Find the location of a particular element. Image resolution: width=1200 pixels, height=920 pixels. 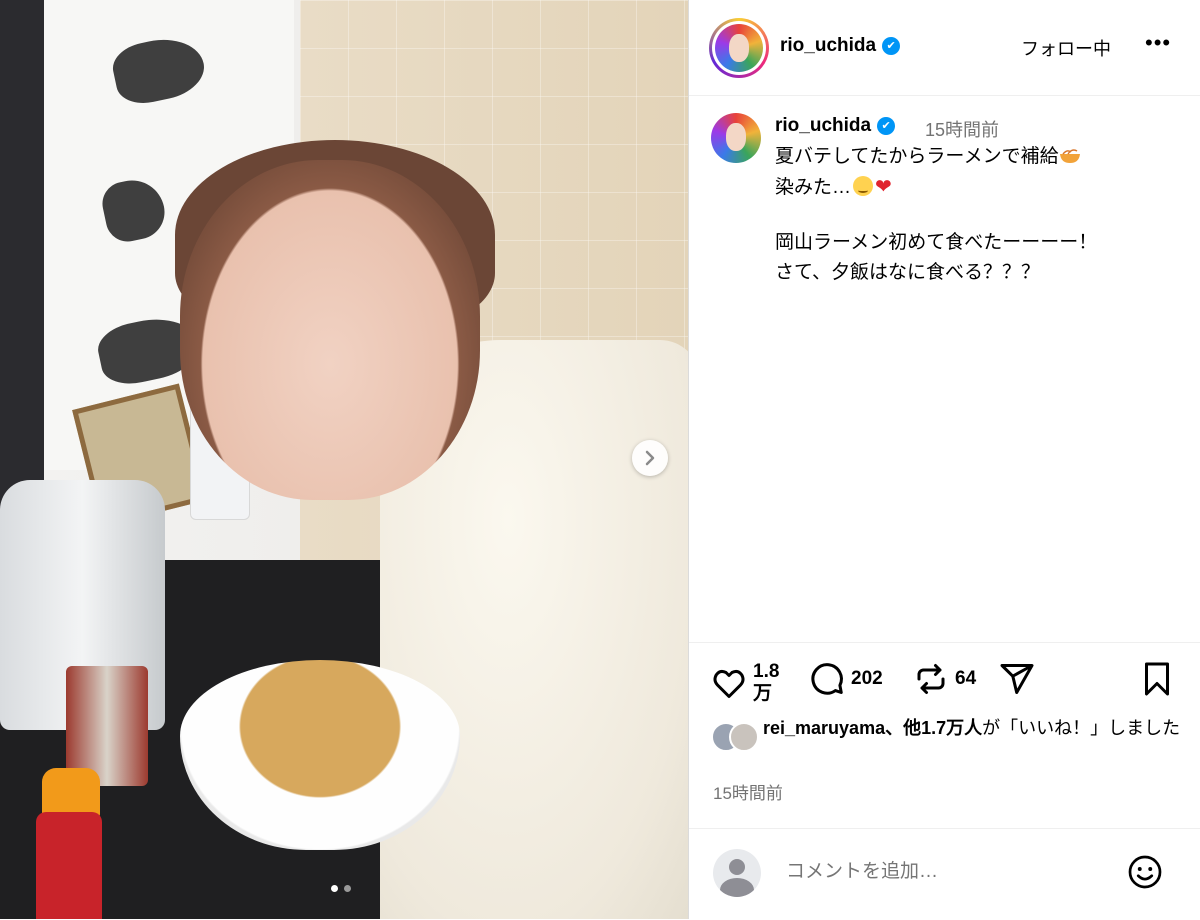

repost-button: 64 is located at coordinates (944, 679).